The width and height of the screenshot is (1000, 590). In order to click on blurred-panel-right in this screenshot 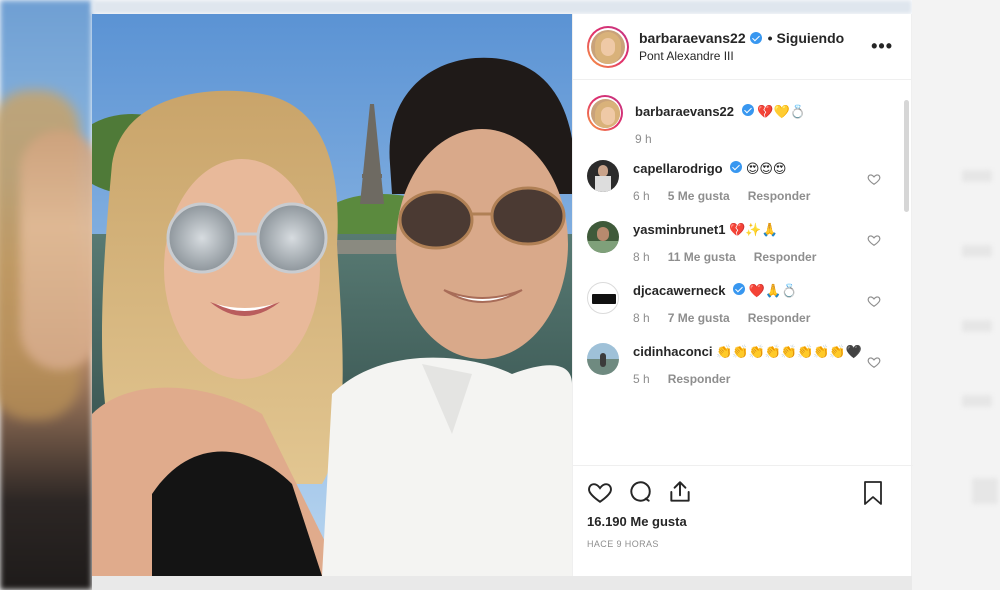, I will do `click(956, 295)`.